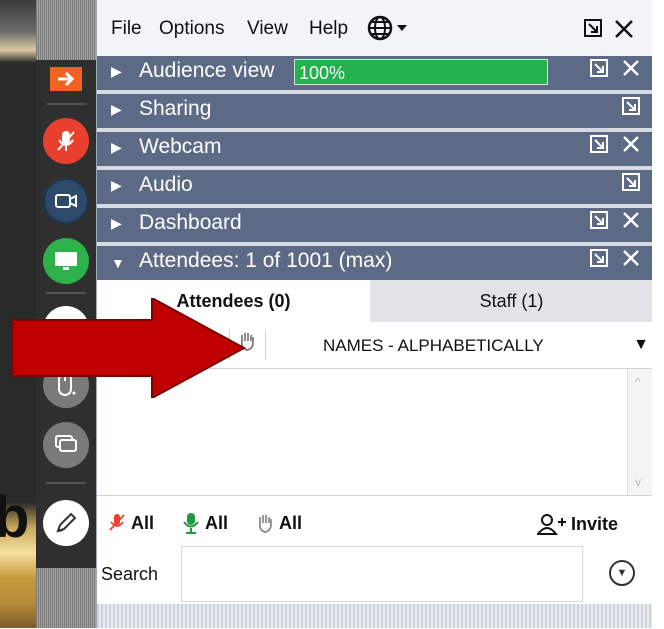  Describe the element at coordinates (421, 72) in the screenshot. I see `audience-view-progress: 100%` at that location.